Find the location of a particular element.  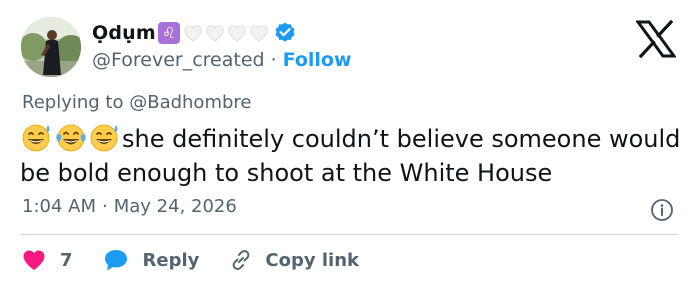

like-button: 7 is located at coordinates (47, 260).